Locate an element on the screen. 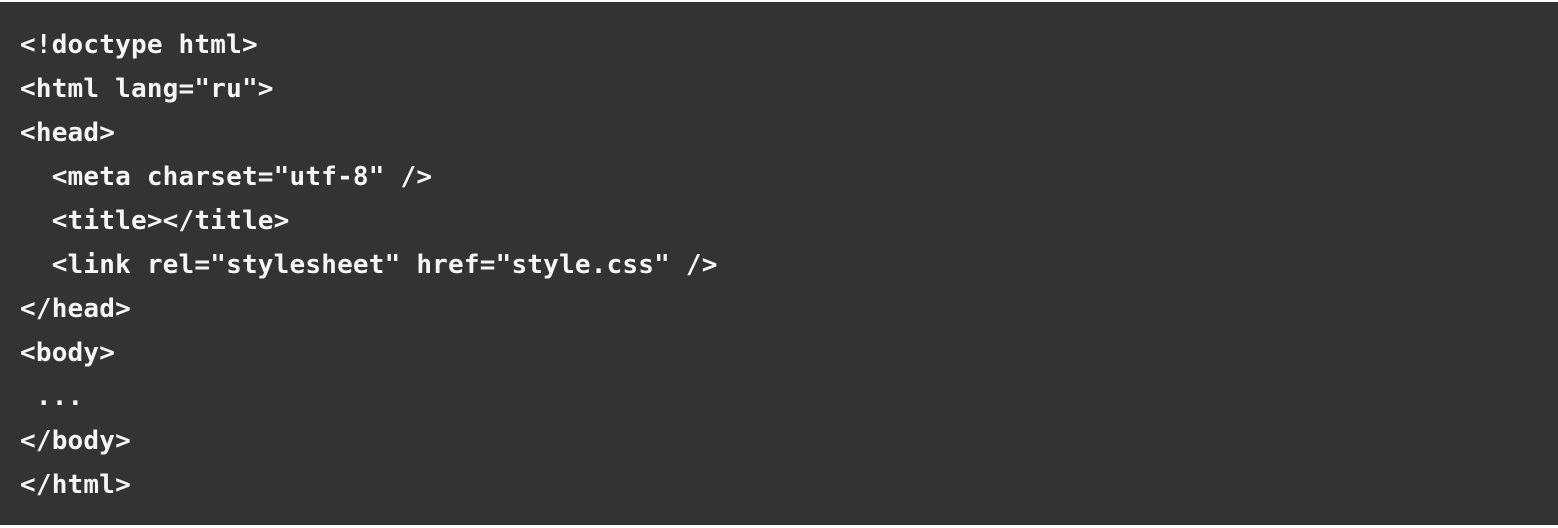 This screenshot has height=528, width=1558. code-line-title: <title></title> is located at coordinates (155, 221).